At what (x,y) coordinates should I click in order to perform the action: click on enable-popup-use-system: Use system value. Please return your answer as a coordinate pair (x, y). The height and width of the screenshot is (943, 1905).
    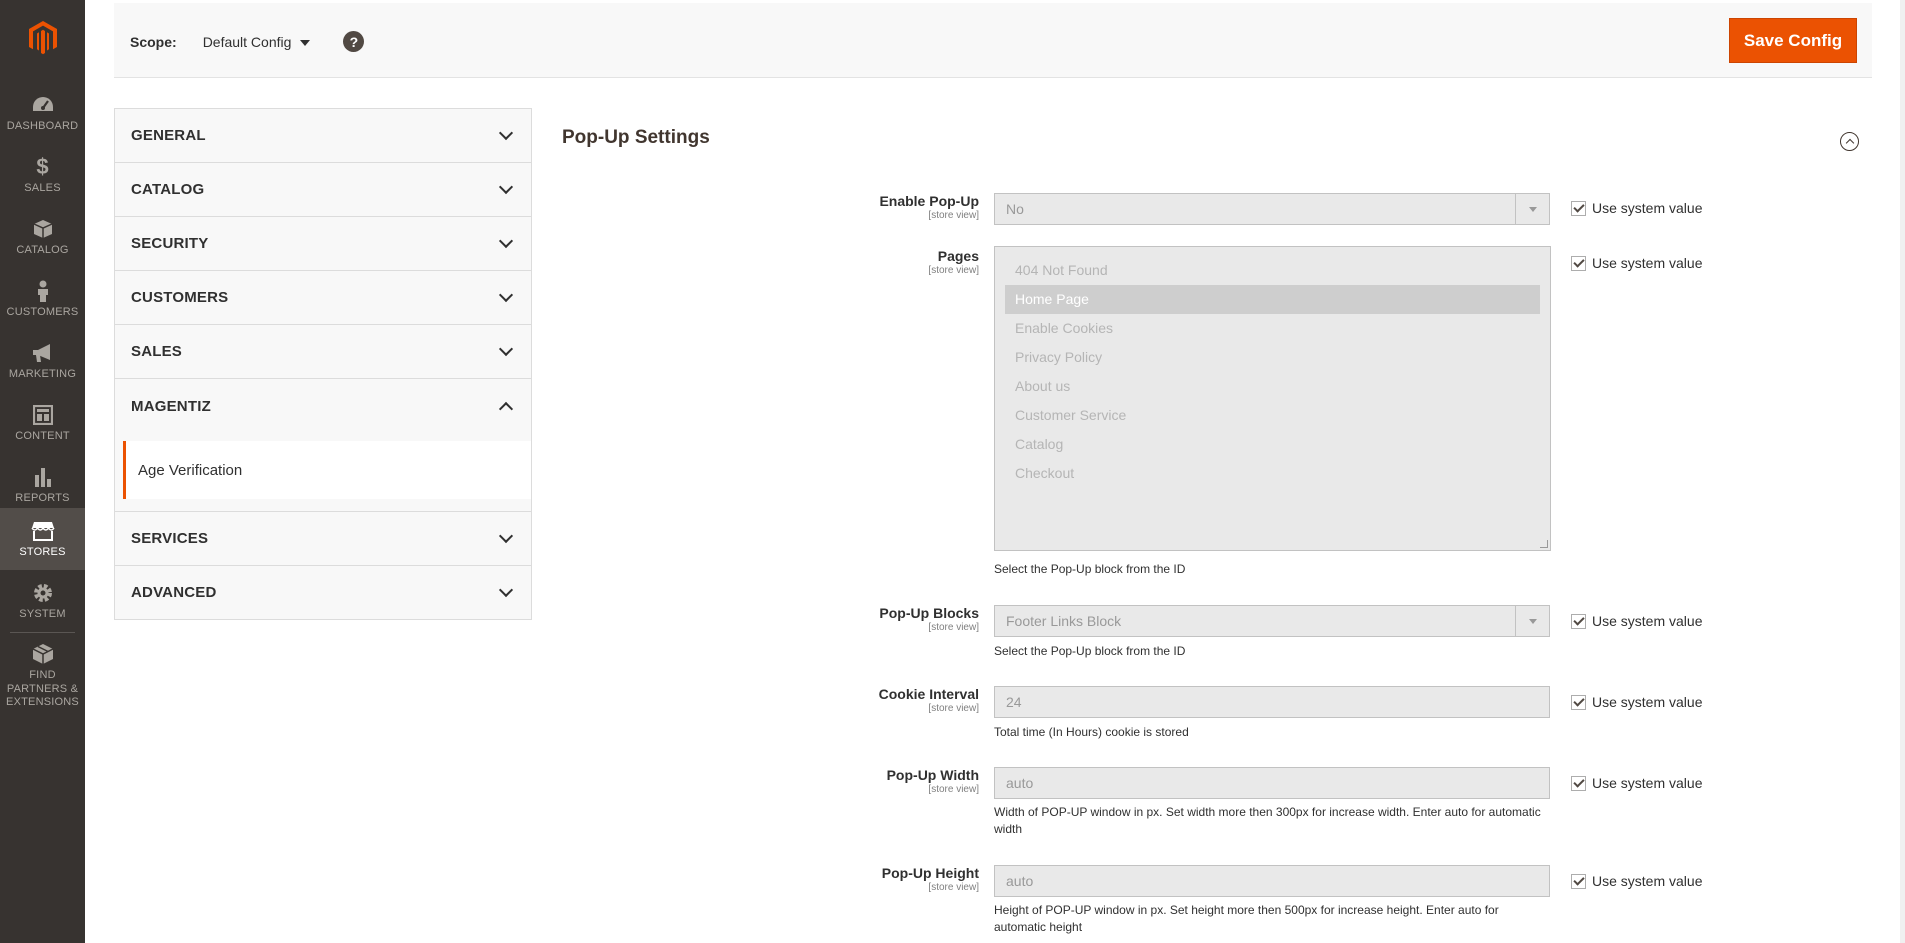
    Looking at the image, I should click on (1636, 208).